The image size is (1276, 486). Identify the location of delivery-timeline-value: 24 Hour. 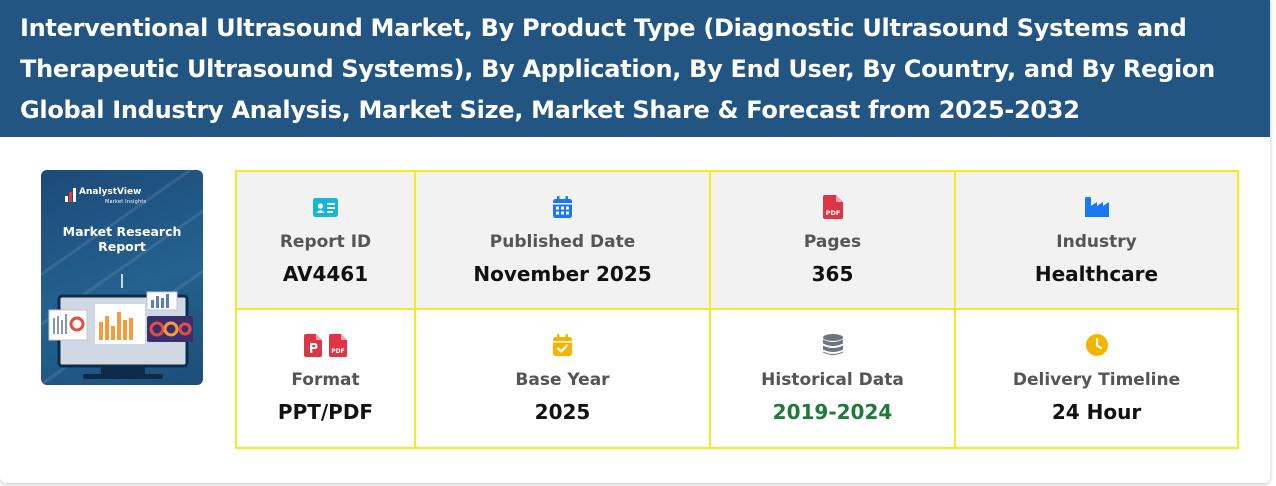
(1096, 412).